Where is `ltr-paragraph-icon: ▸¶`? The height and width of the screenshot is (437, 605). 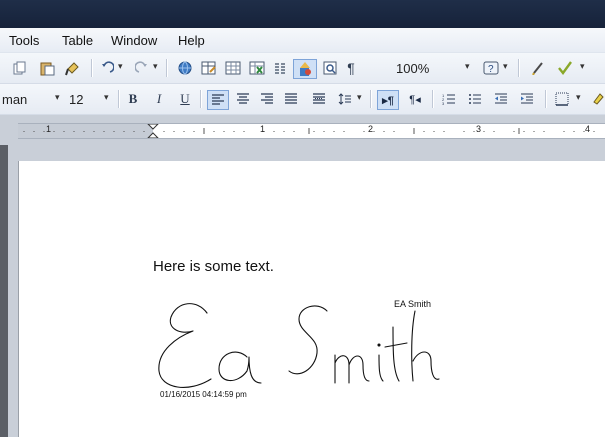 ltr-paragraph-icon: ▸¶ is located at coordinates (388, 100).